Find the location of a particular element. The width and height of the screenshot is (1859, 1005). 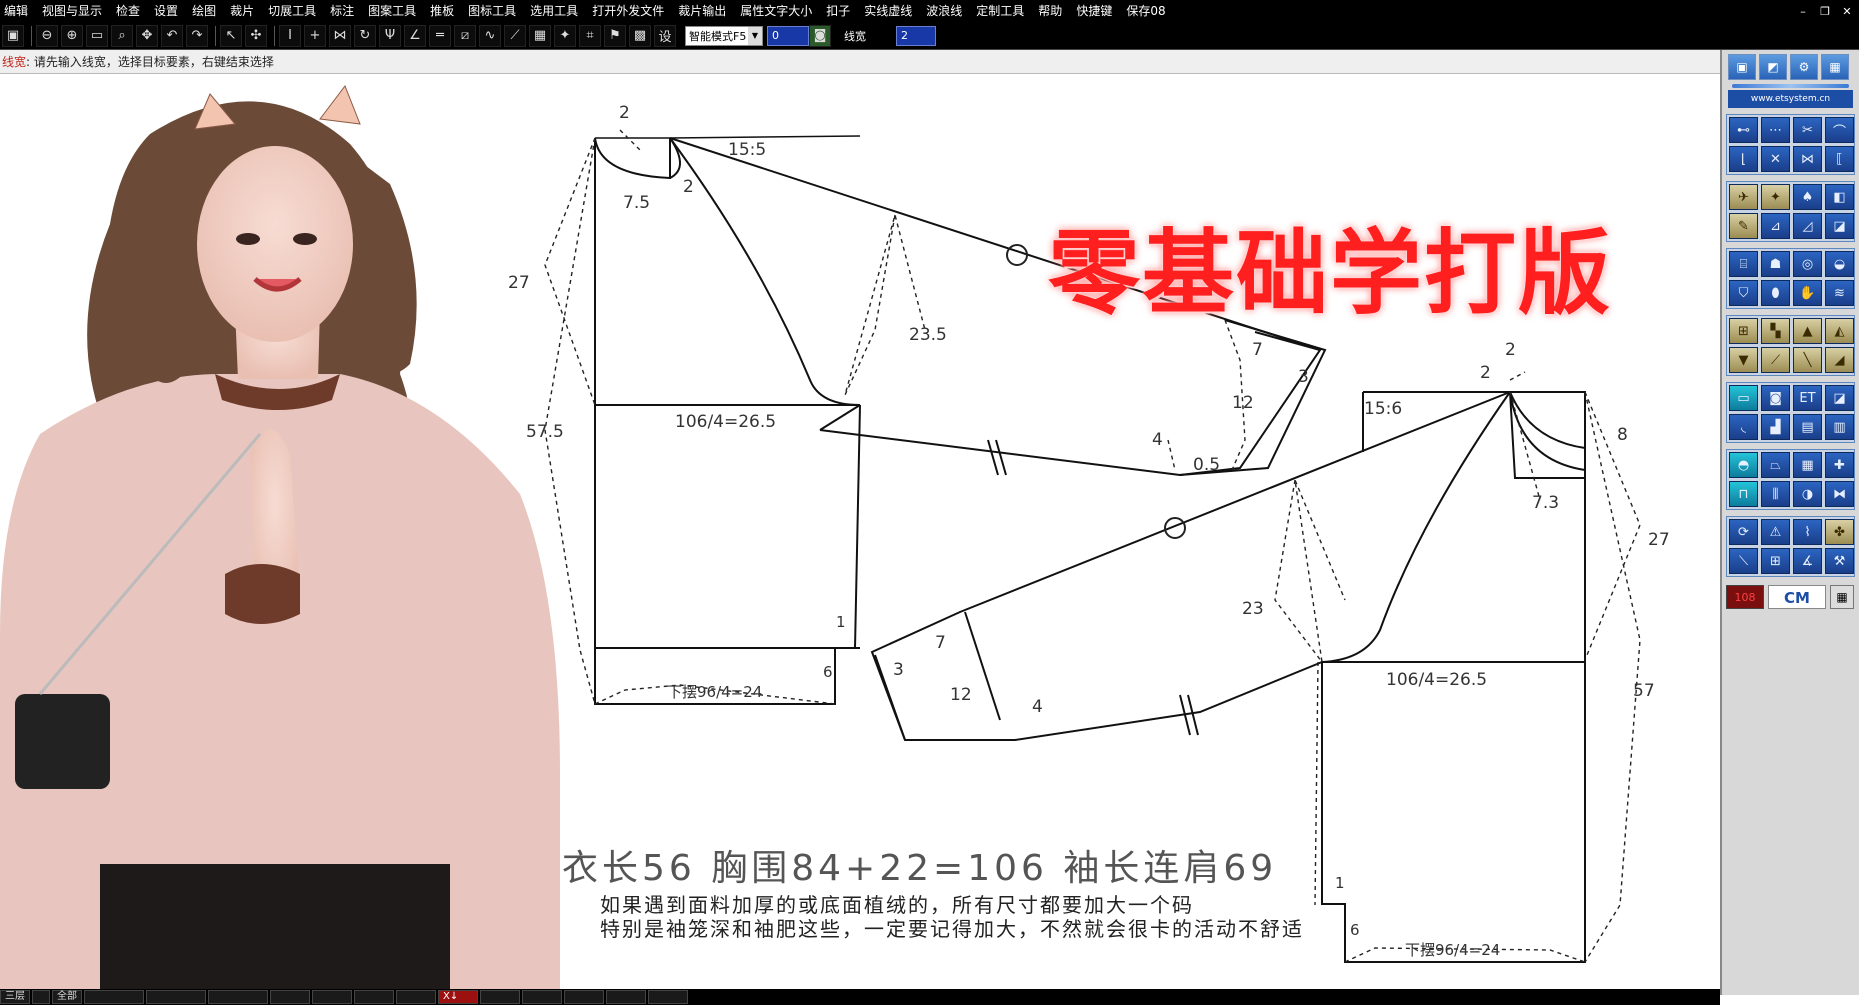

color-icon: ▦ is located at coordinates (540, 35).